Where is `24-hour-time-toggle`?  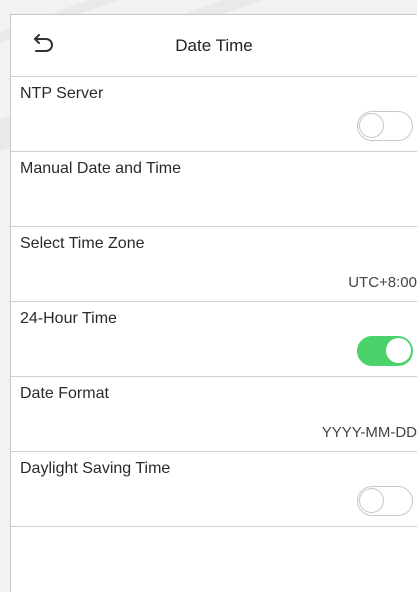 24-hour-time-toggle is located at coordinates (385, 351).